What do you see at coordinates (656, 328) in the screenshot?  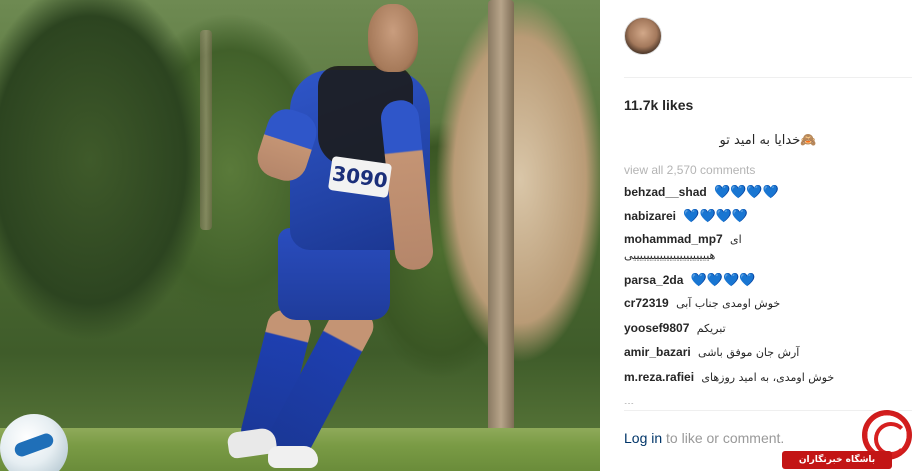 I see `comment-username: yoosef9807` at bounding box center [656, 328].